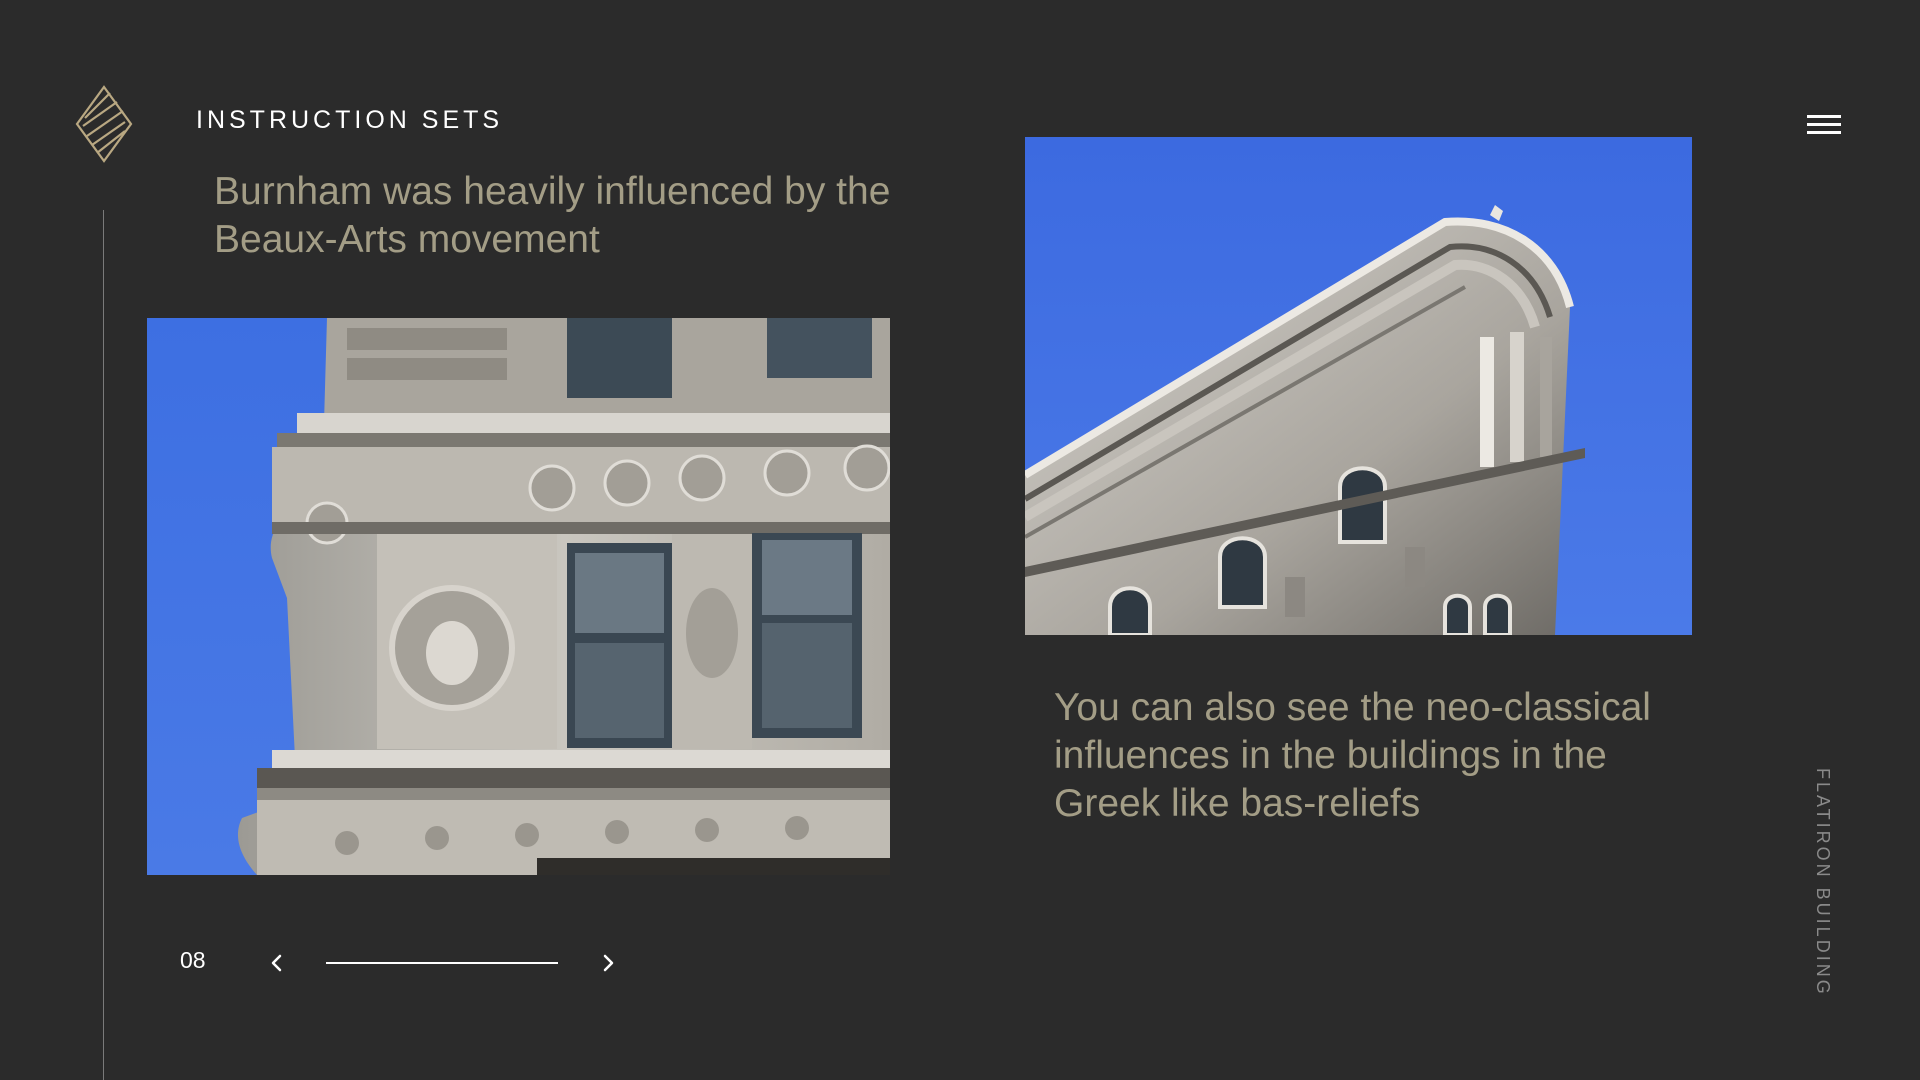 This screenshot has height=1080, width=1920. What do you see at coordinates (1823, 882) in the screenshot?
I see `side-label: FLATIRON BUILDING` at bounding box center [1823, 882].